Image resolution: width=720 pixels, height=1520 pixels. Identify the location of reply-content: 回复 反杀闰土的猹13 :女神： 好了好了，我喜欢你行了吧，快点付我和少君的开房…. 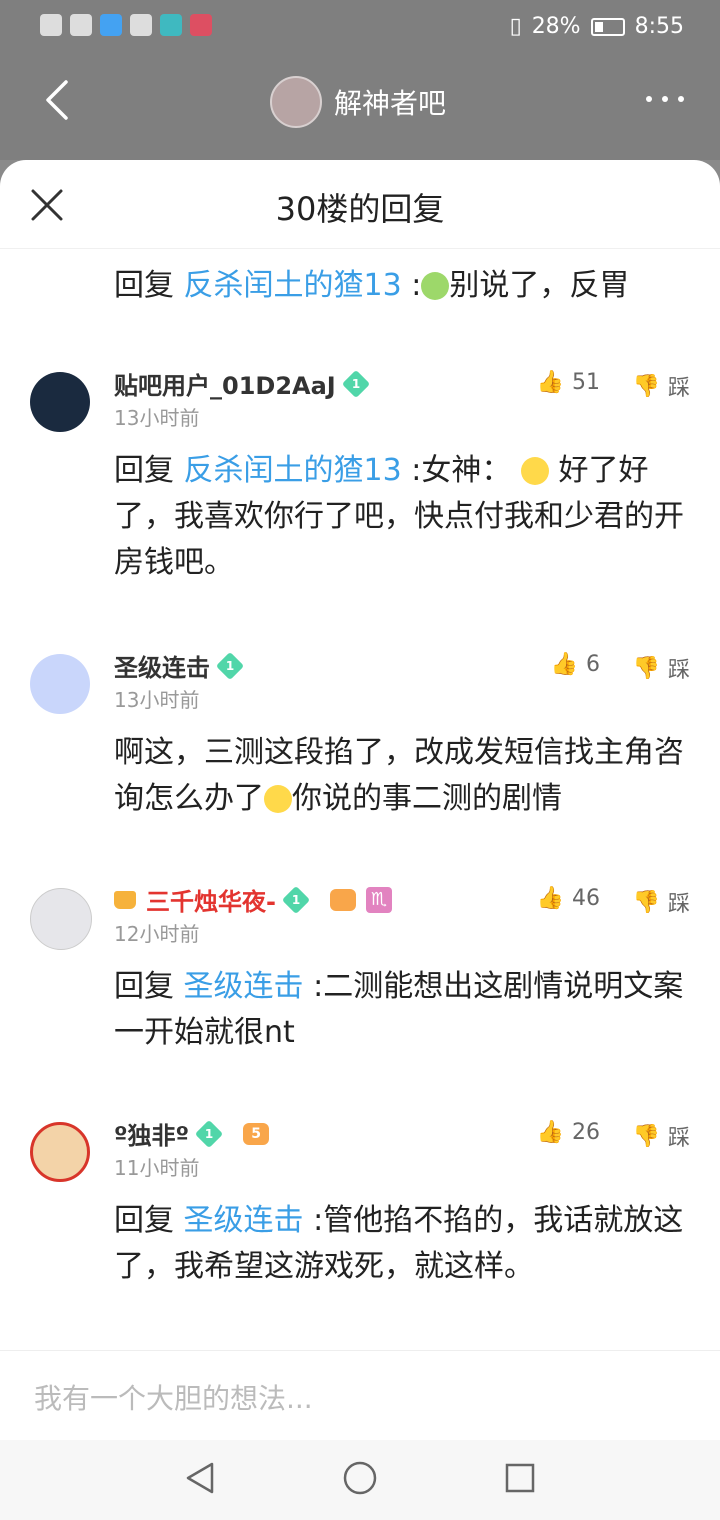
(404, 517).